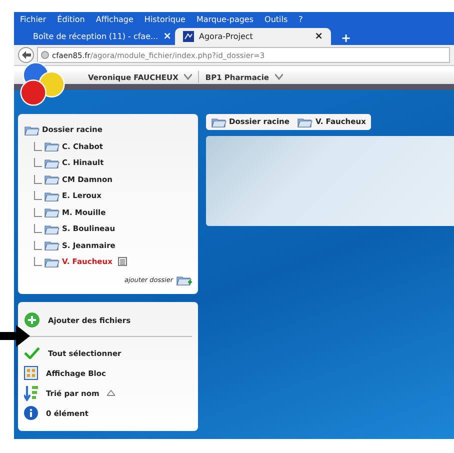 This screenshot has height=453, width=454. I want to click on folder-menu-icon, so click(123, 261).